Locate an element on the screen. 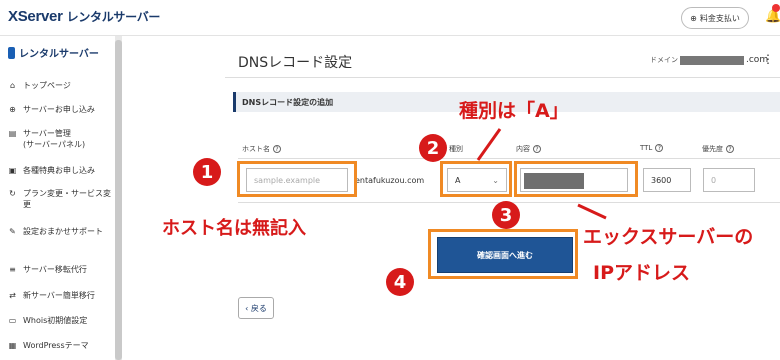 The image size is (780, 360). highlight-type is located at coordinates (476, 179).